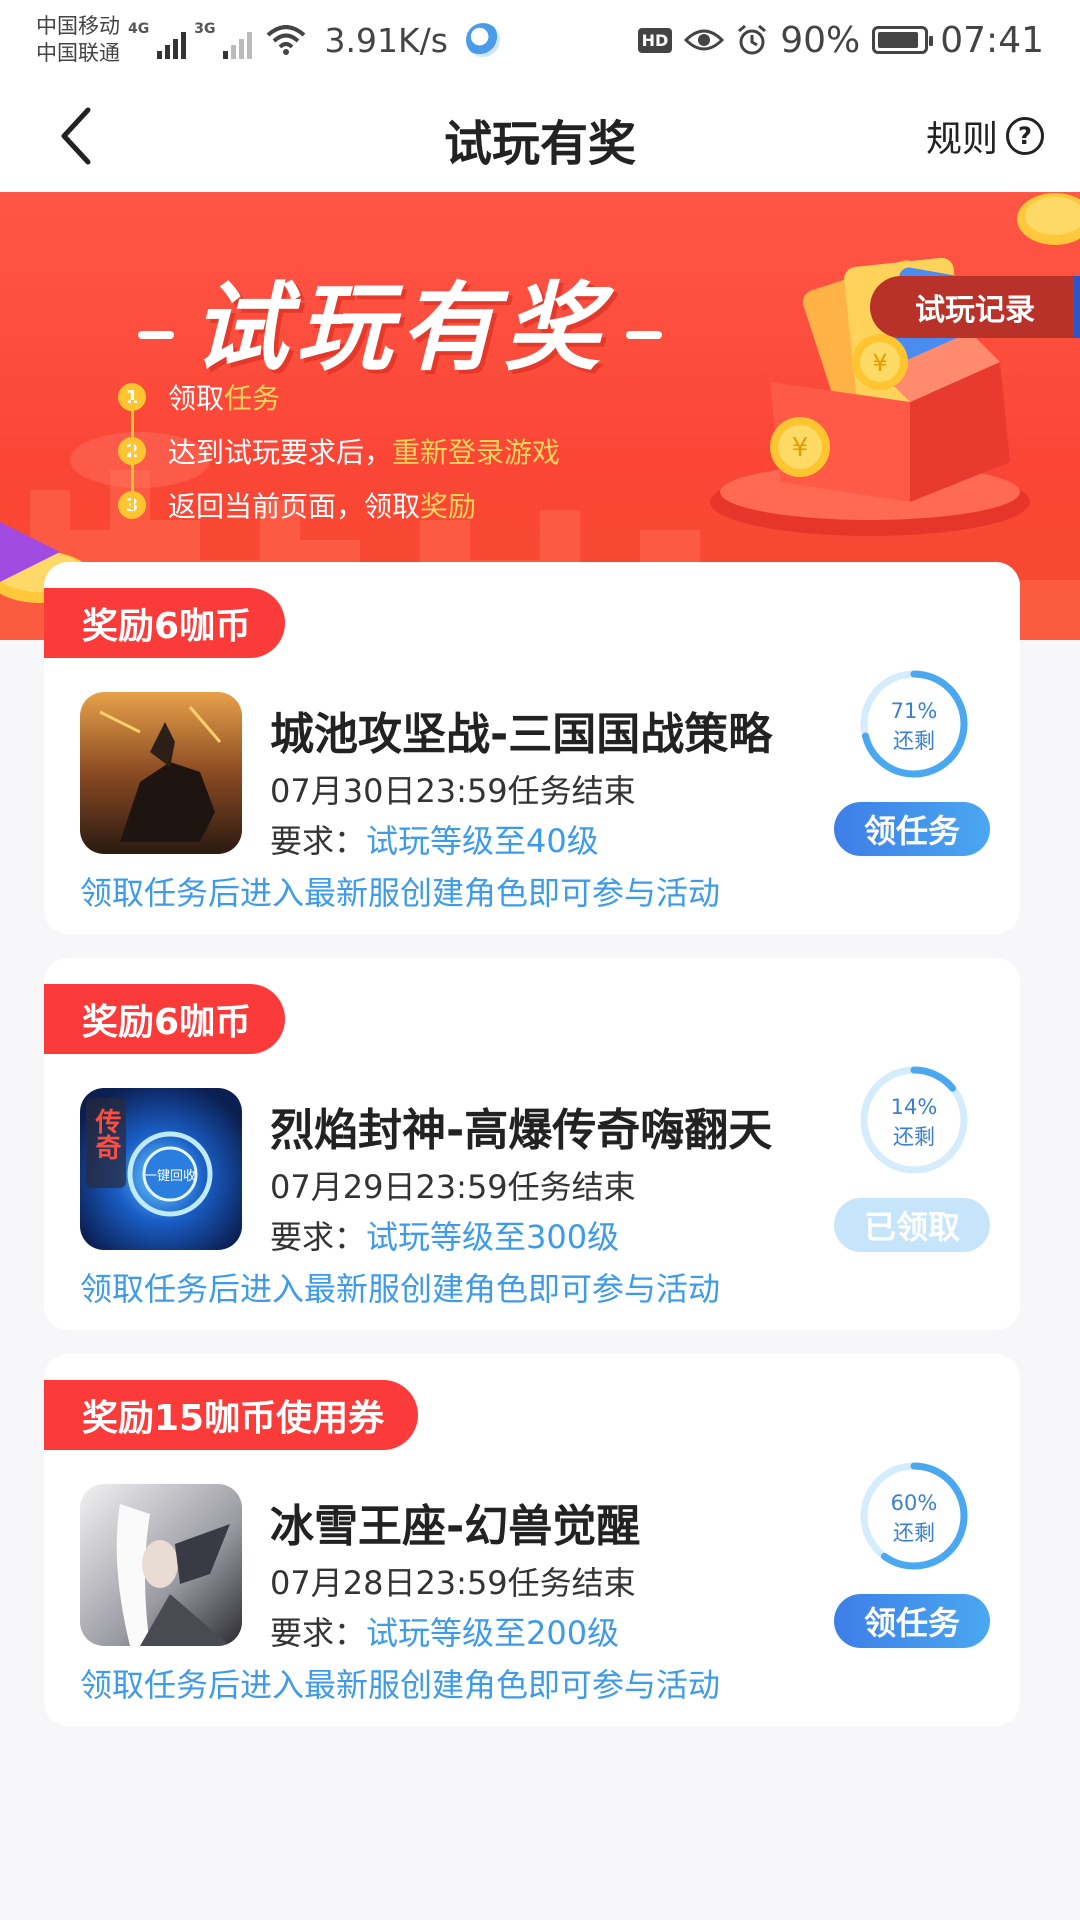 This screenshot has height=1920, width=1080. I want to click on task-requirement: 要求：试玩等级至200级, so click(444, 1631).